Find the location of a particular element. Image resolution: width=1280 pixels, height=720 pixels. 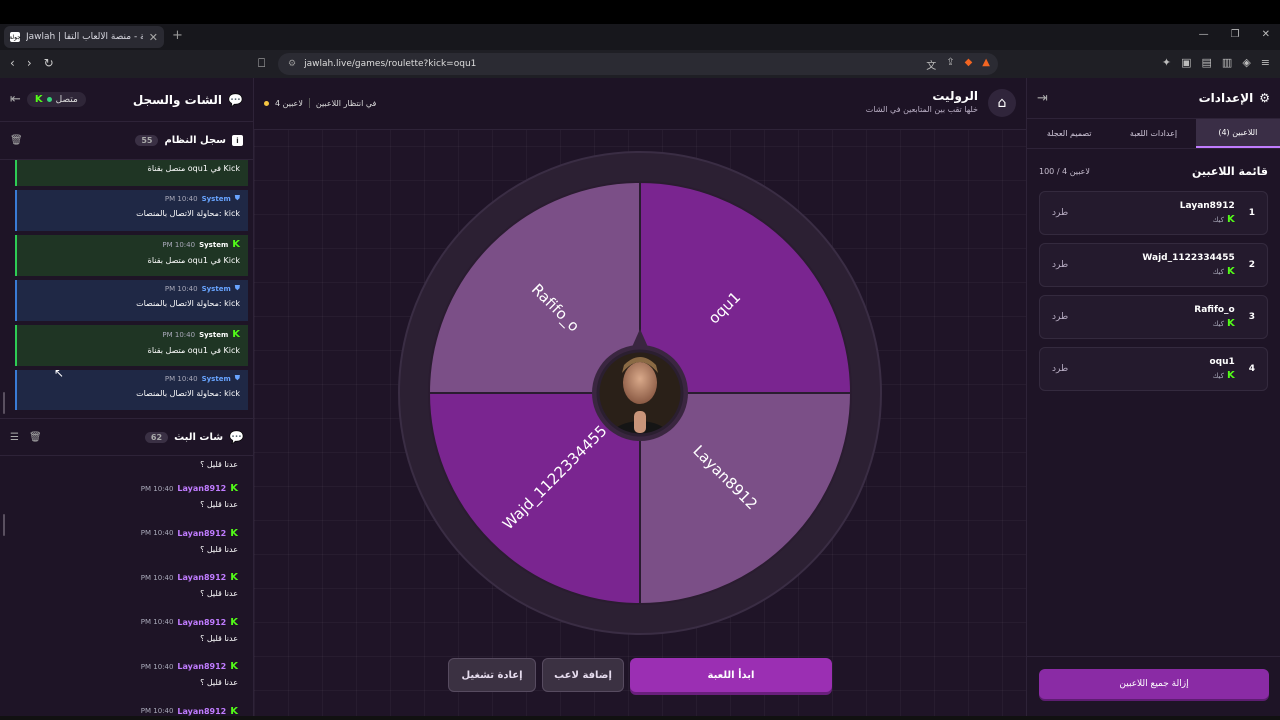

player-number: 1 is located at coordinates (1251, 213).